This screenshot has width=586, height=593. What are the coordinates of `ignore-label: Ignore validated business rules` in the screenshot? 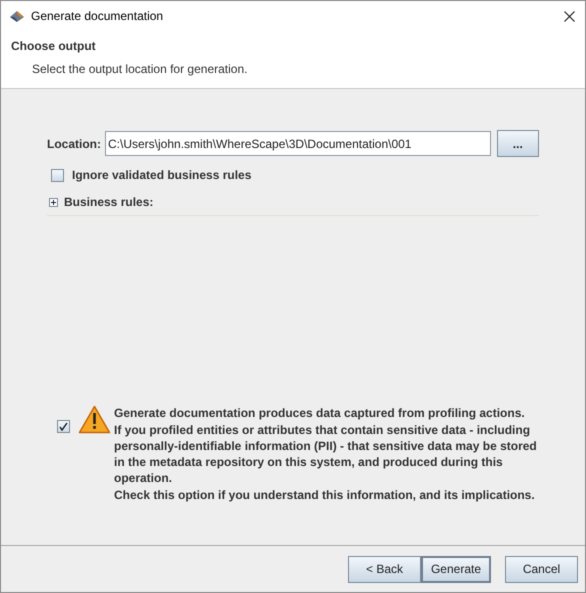 It's located at (162, 175).